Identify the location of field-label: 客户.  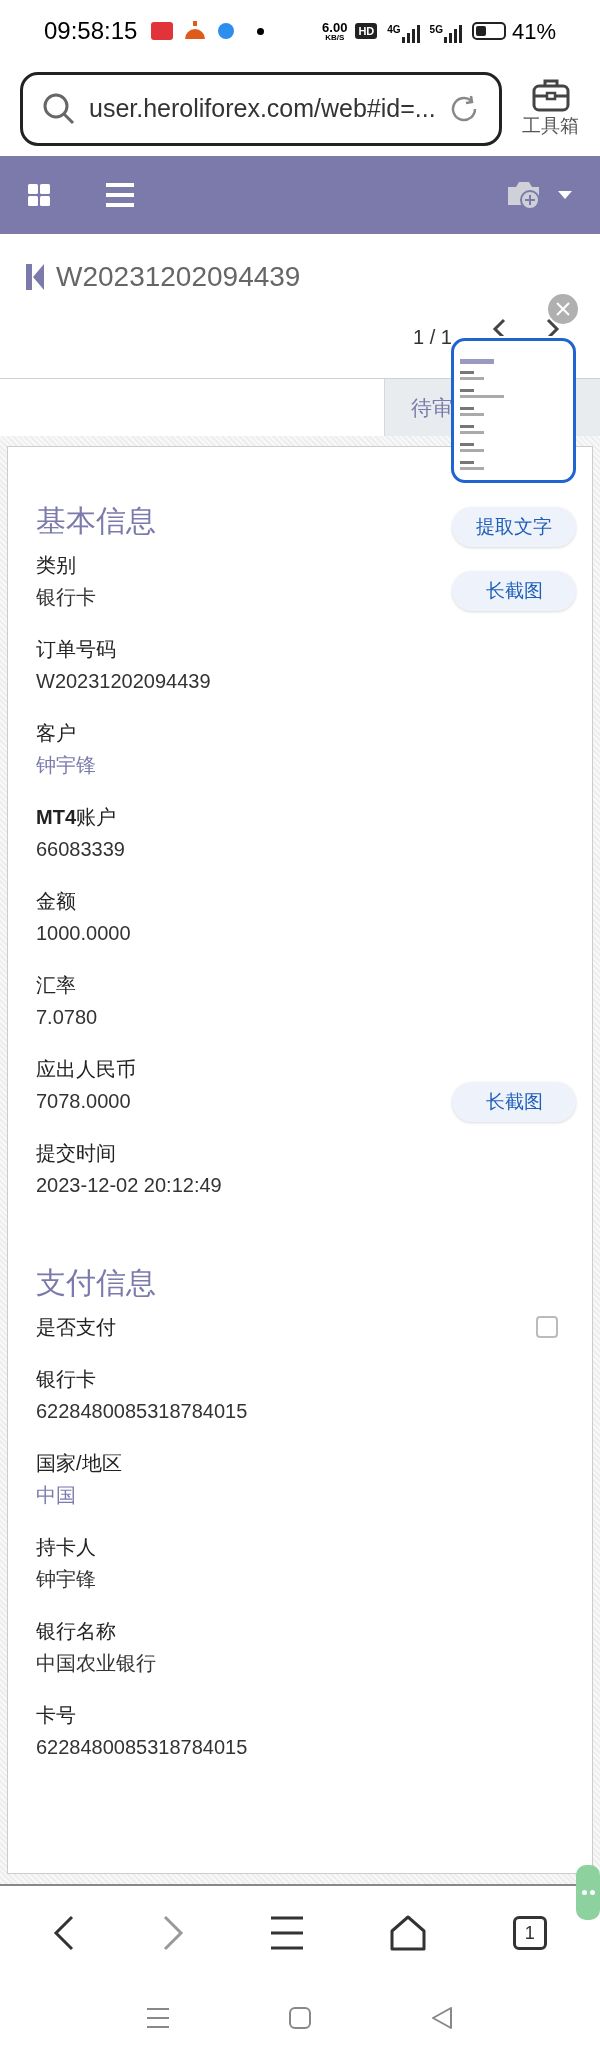
(56, 733).